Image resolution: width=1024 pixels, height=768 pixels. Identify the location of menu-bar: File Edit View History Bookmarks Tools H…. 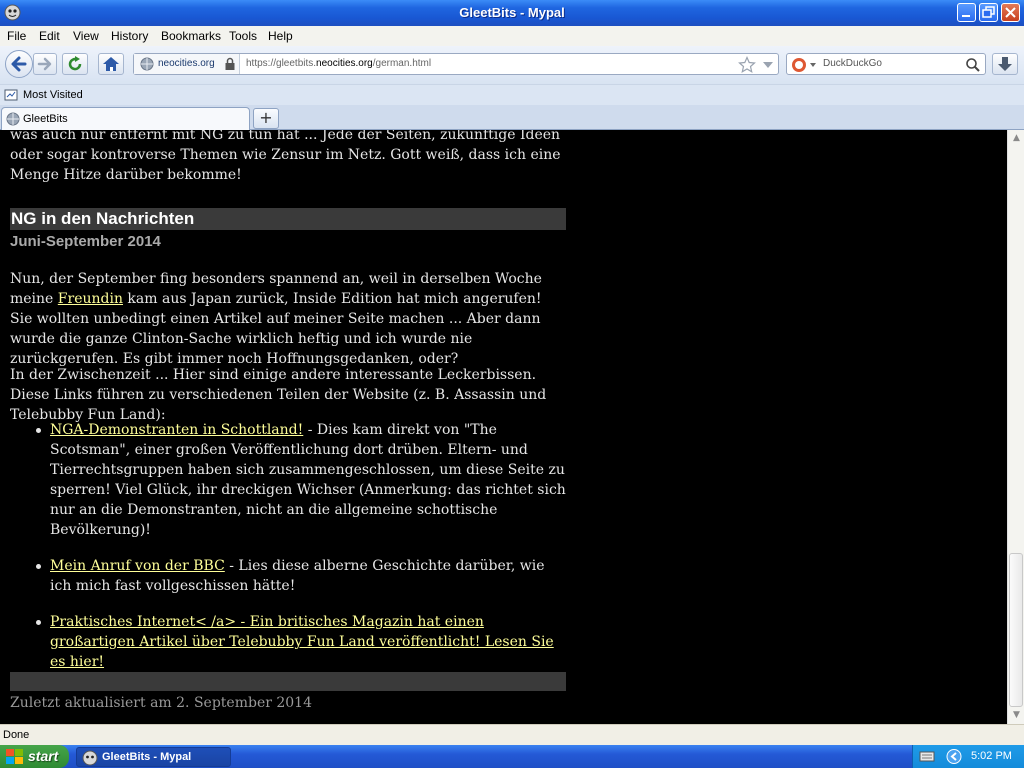
(512, 36).